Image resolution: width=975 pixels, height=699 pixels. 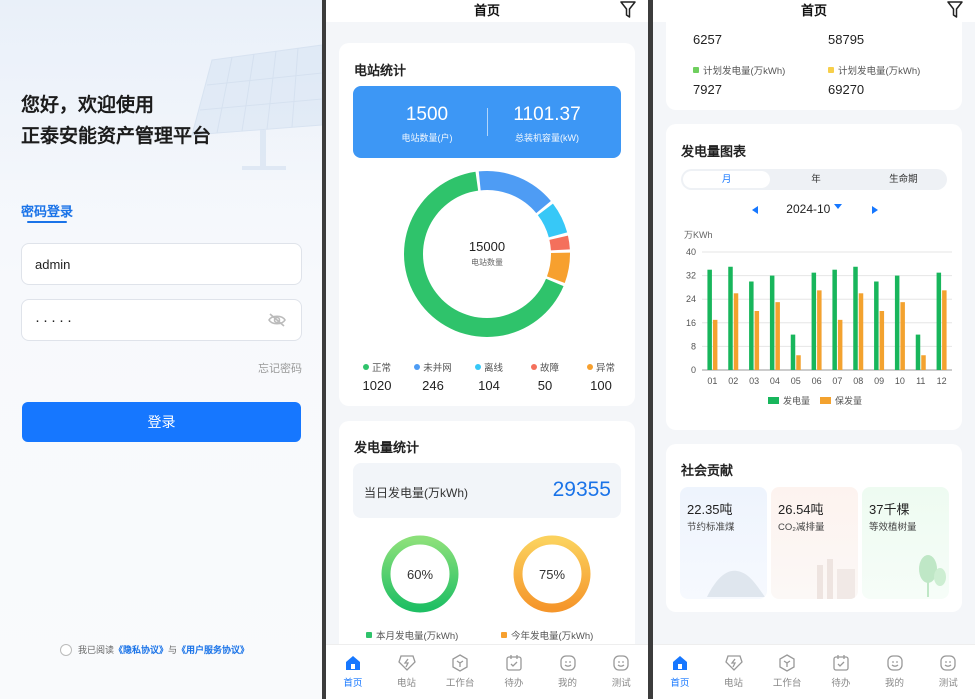 What do you see at coordinates (837, 207) in the screenshot?
I see `chevron-down-icon` at bounding box center [837, 207].